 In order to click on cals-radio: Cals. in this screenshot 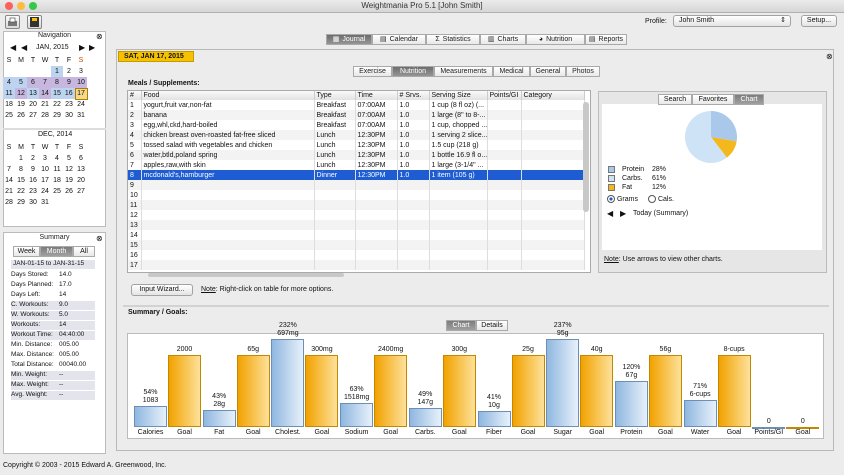, I will do `click(661, 199)`.